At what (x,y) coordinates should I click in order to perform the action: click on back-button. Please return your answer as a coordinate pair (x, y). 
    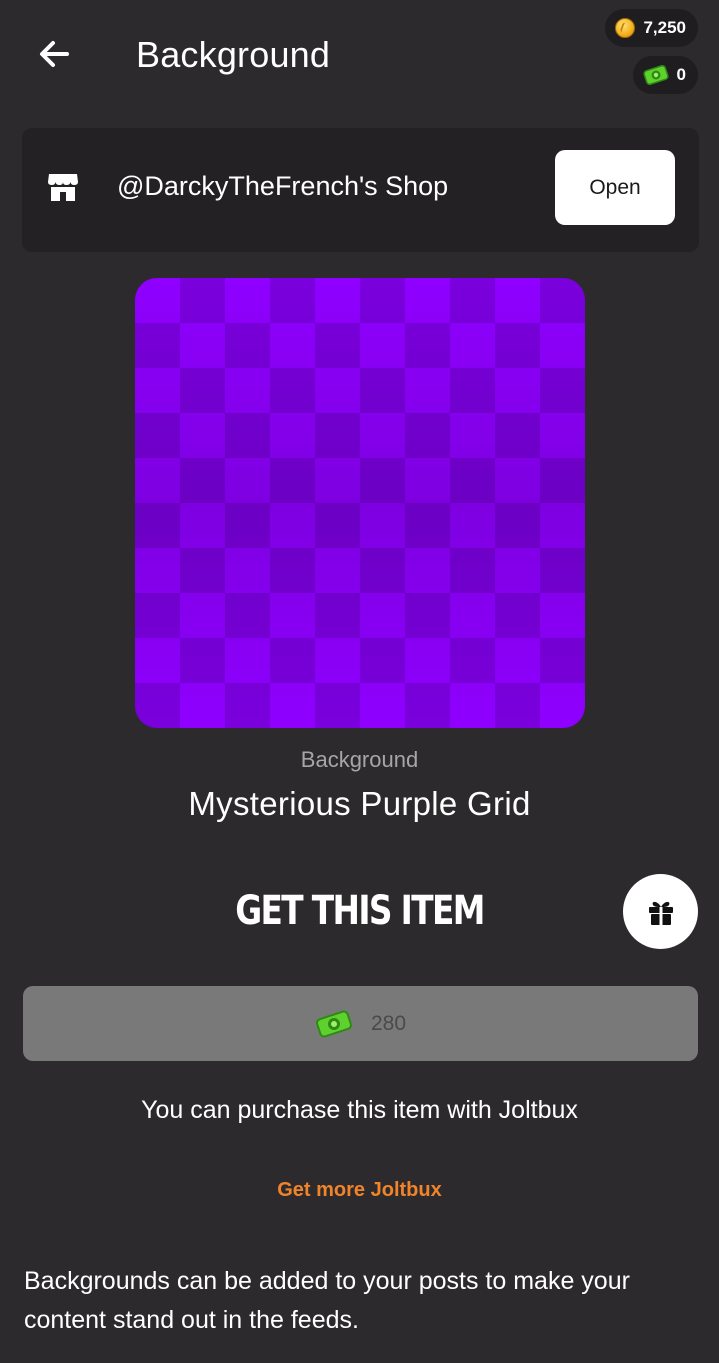
    Looking at the image, I should click on (54, 54).